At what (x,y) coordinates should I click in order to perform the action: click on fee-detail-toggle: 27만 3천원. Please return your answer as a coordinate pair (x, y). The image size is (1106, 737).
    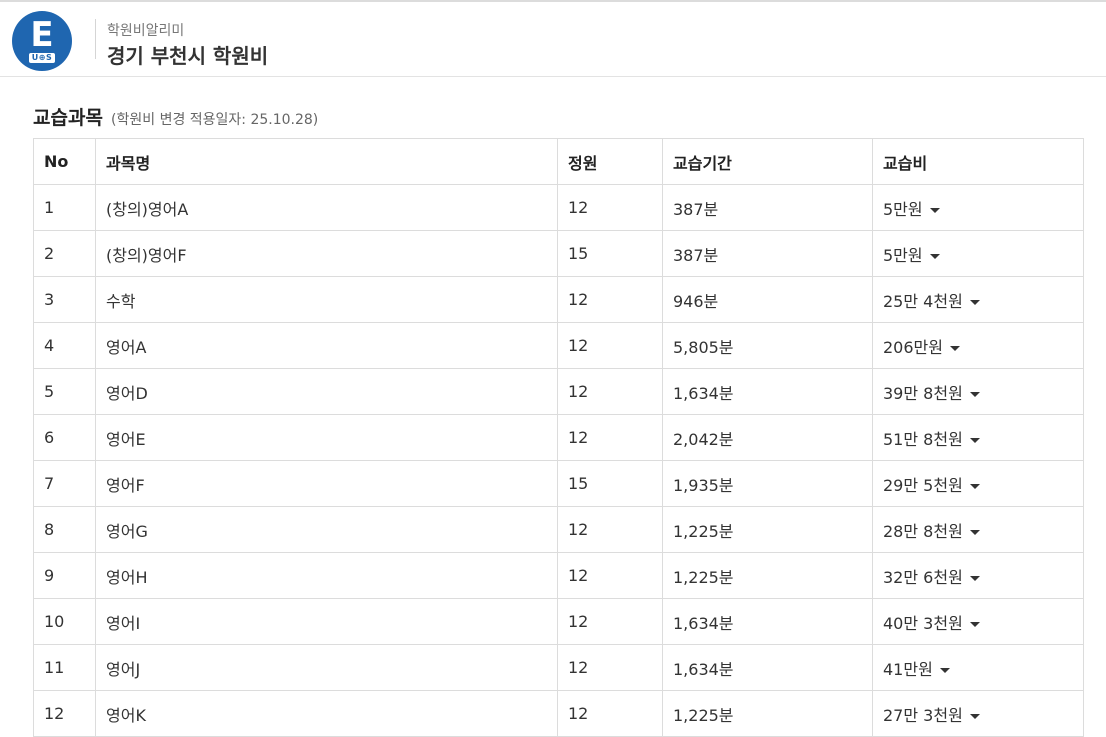
    Looking at the image, I should click on (931, 715).